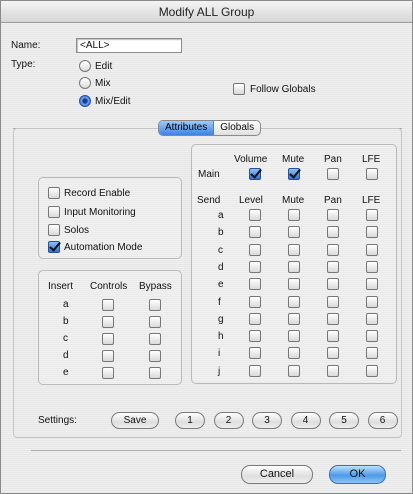  I want to click on insert-row-label: d, so click(66, 355).